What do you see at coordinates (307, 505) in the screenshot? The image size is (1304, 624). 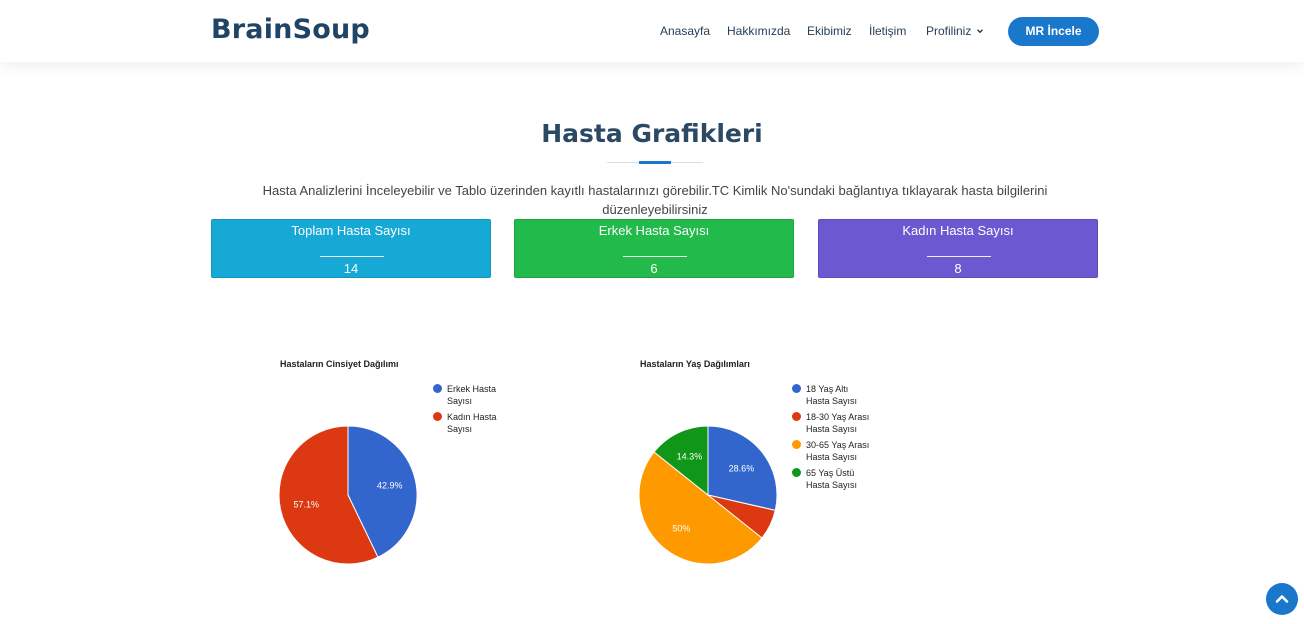 I see `pie-slice-label: 57.1%` at bounding box center [307, 505].